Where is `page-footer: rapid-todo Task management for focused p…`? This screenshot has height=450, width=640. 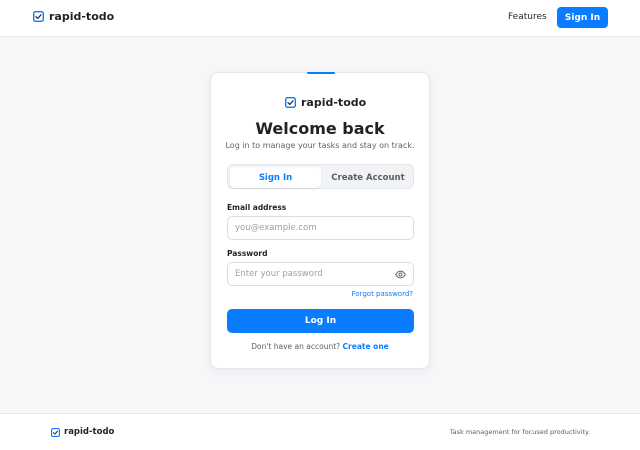
page-footer: rapid-todo Task management for focused p… is located at coordinates (320, 431).